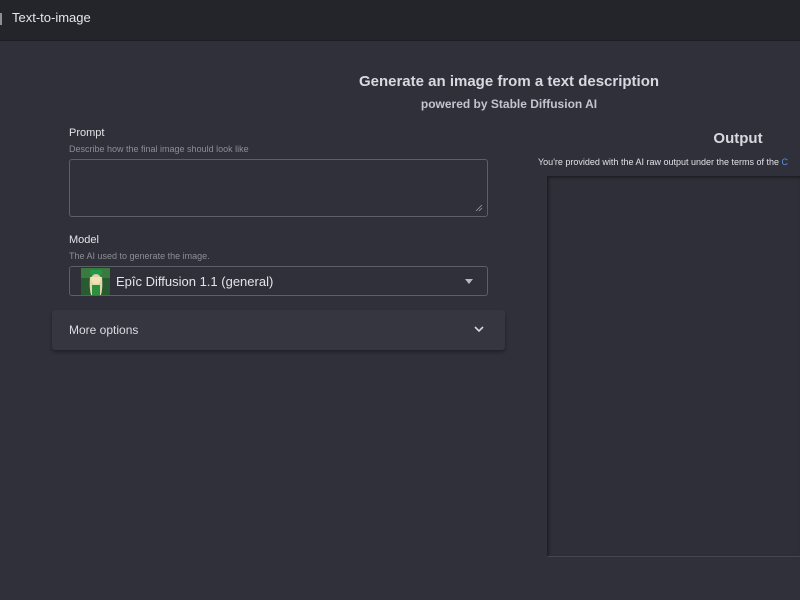 This screenshot has height=600, width=800. What do you see at coordinates (479, 208) in the screenshot?
I see `resize-grip-icon` at bounding box center [479, 208].